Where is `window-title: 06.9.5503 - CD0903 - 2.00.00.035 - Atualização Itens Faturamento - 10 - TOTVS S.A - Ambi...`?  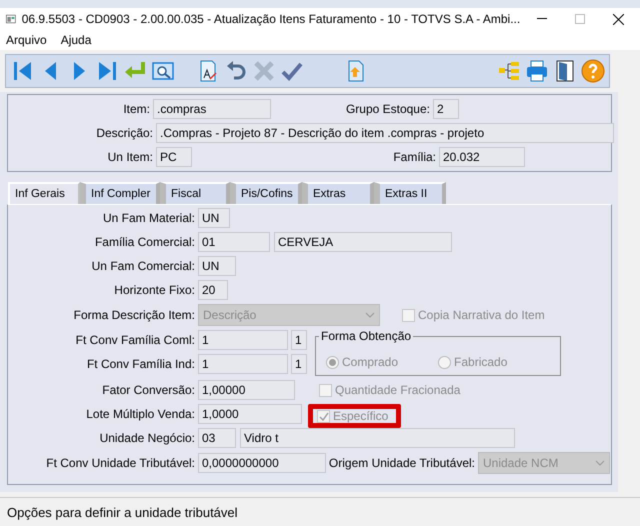
window-title: 06.9.5503 - CD0903 - 2.00.00.035 - Atualização Itens Faturamento - 10 - TOTVS S.A - Ambi... is located at coordinates (271, 19).